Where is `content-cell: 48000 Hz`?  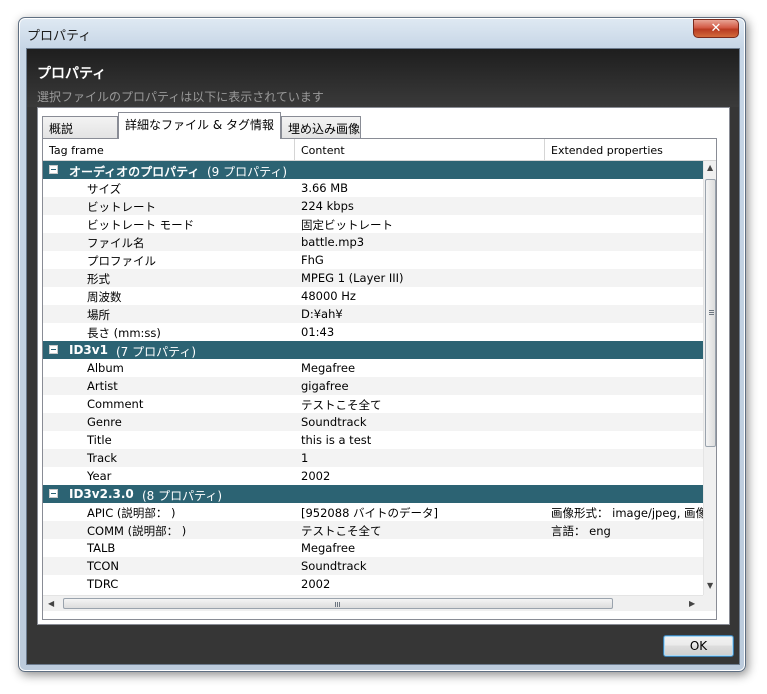
content-cell: 48000 Hz is located at coordinates (328, 296).